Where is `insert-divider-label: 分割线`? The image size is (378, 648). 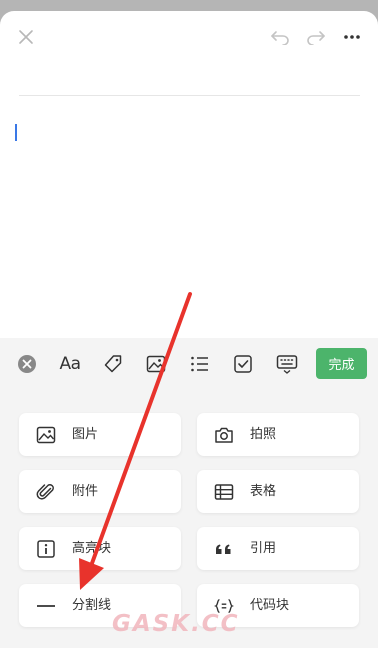 insert-divider-label: 分割线 is located at coordinates (92, 605).